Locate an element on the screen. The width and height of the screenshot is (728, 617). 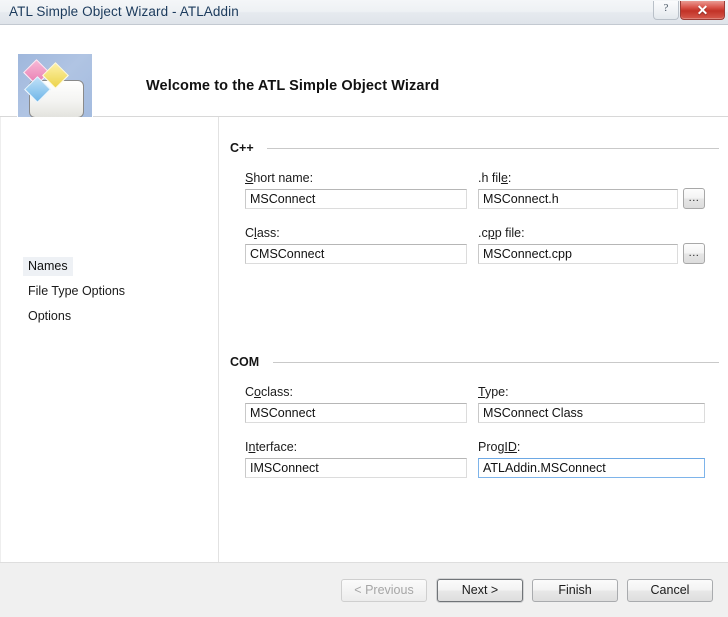
type-input is located at coordinates (591, 413).